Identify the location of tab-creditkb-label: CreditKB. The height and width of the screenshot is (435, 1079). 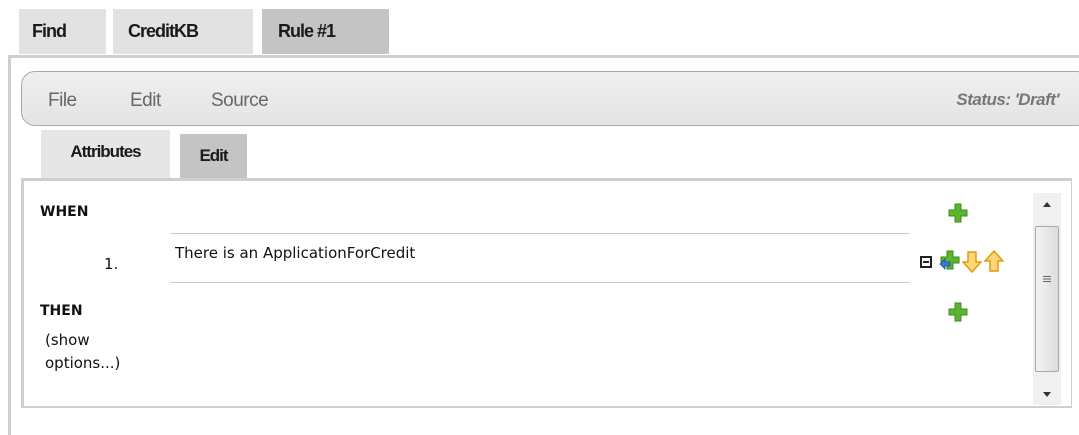
(163, 31).